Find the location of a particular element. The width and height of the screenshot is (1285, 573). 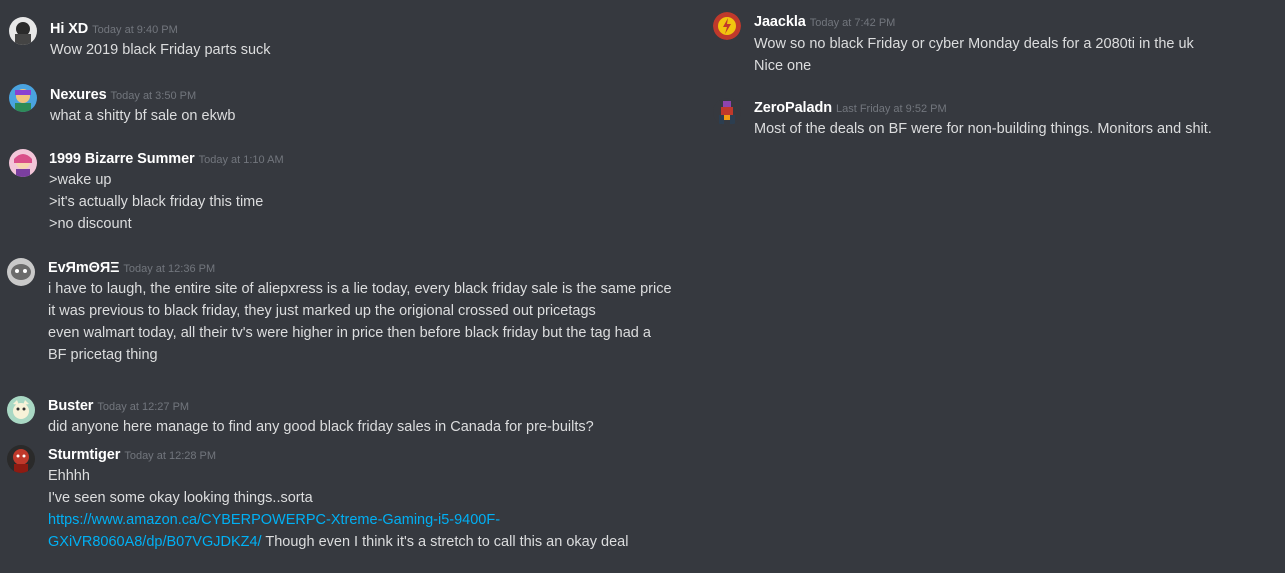

message-text: what a shitty bf sale on ekwb is located at coordinates (143, 116).